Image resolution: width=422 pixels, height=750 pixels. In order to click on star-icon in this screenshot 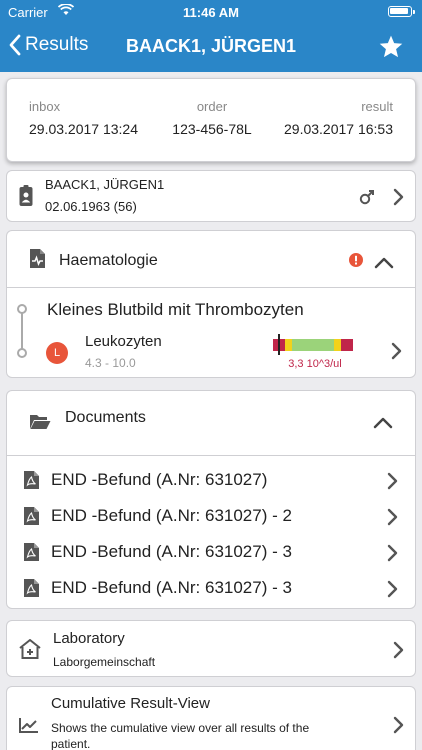, I will do `click(391, 47)`.